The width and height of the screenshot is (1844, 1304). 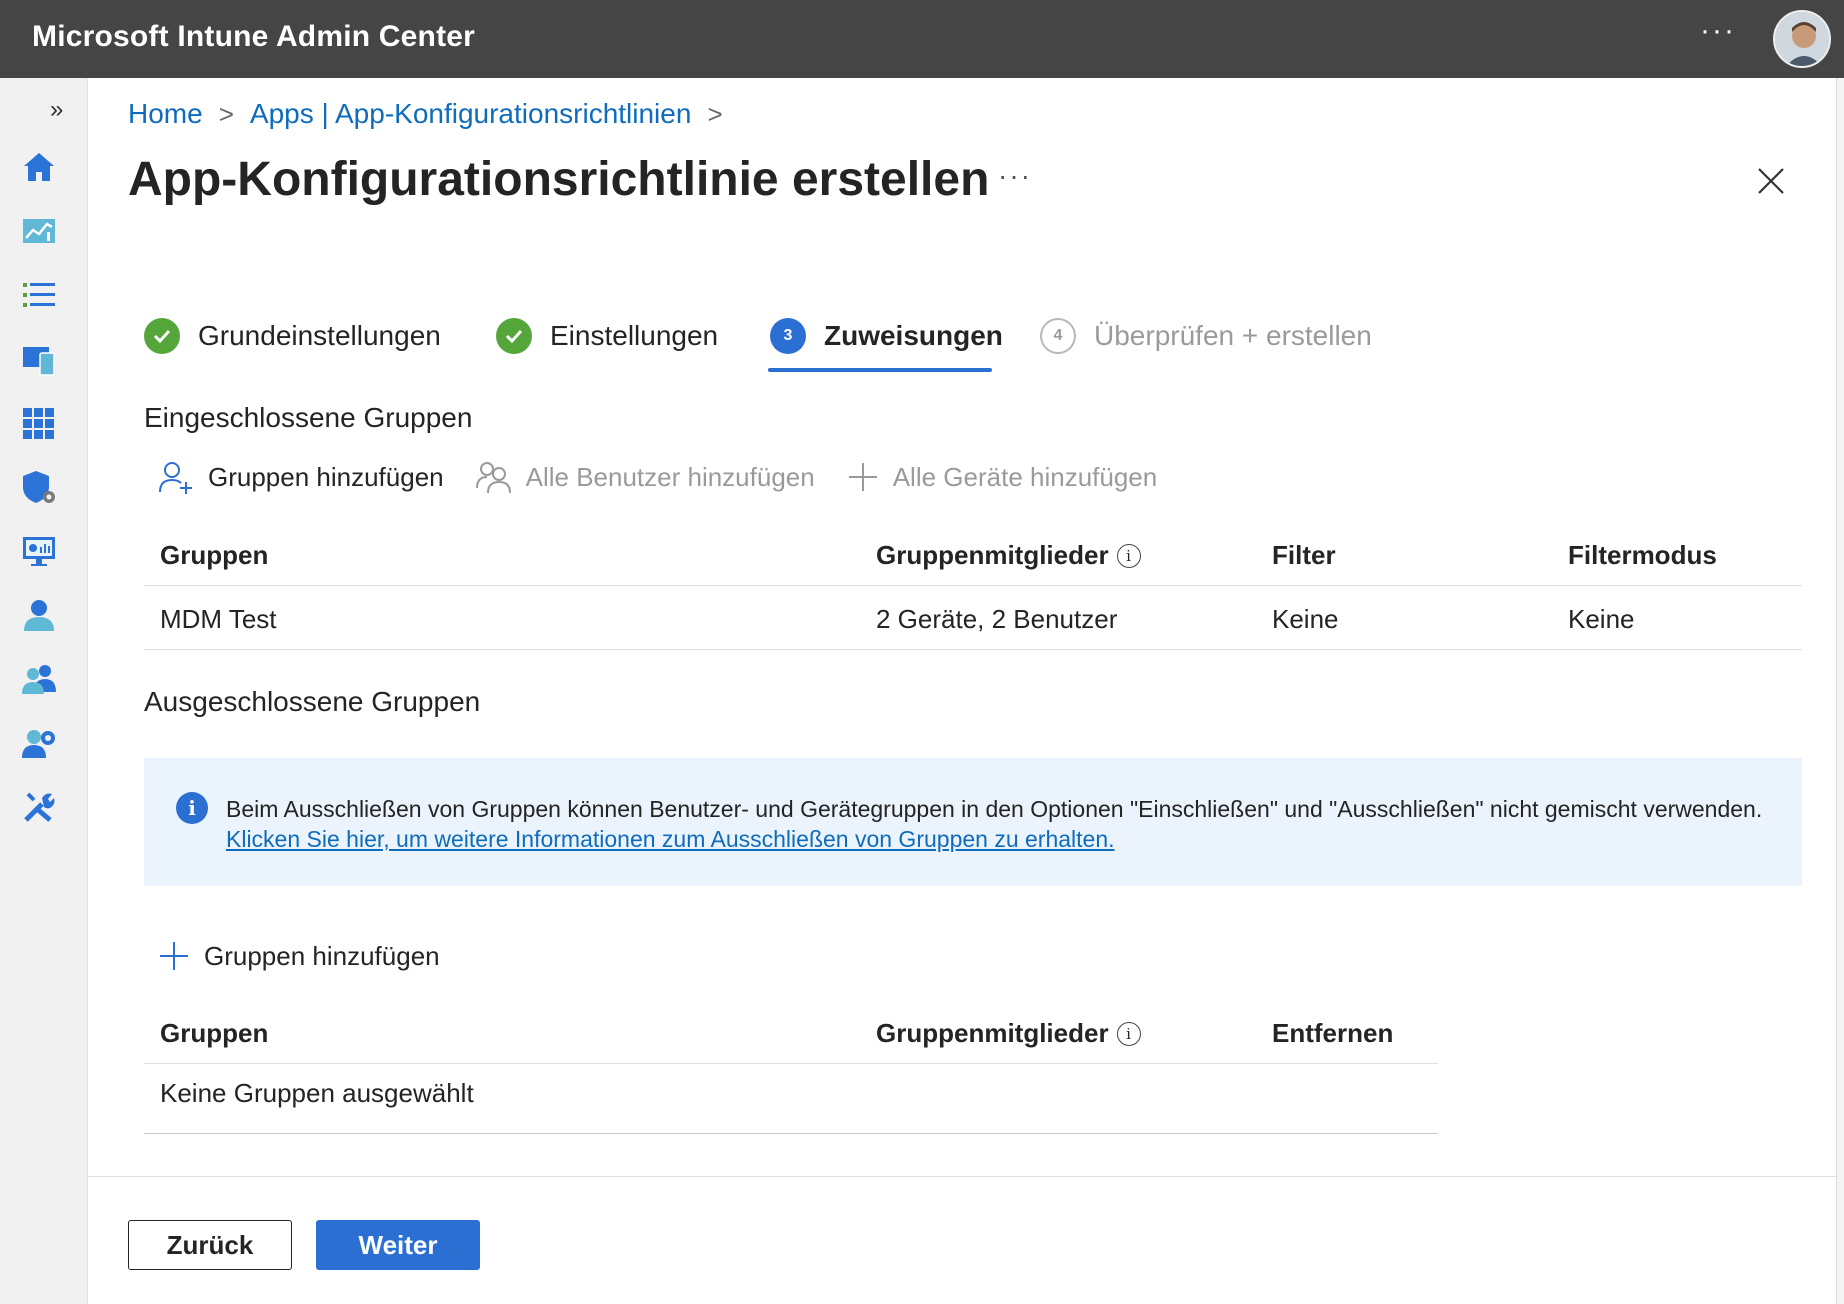 I want to click on endpoint-security-icon, so click(x=39, y=487).